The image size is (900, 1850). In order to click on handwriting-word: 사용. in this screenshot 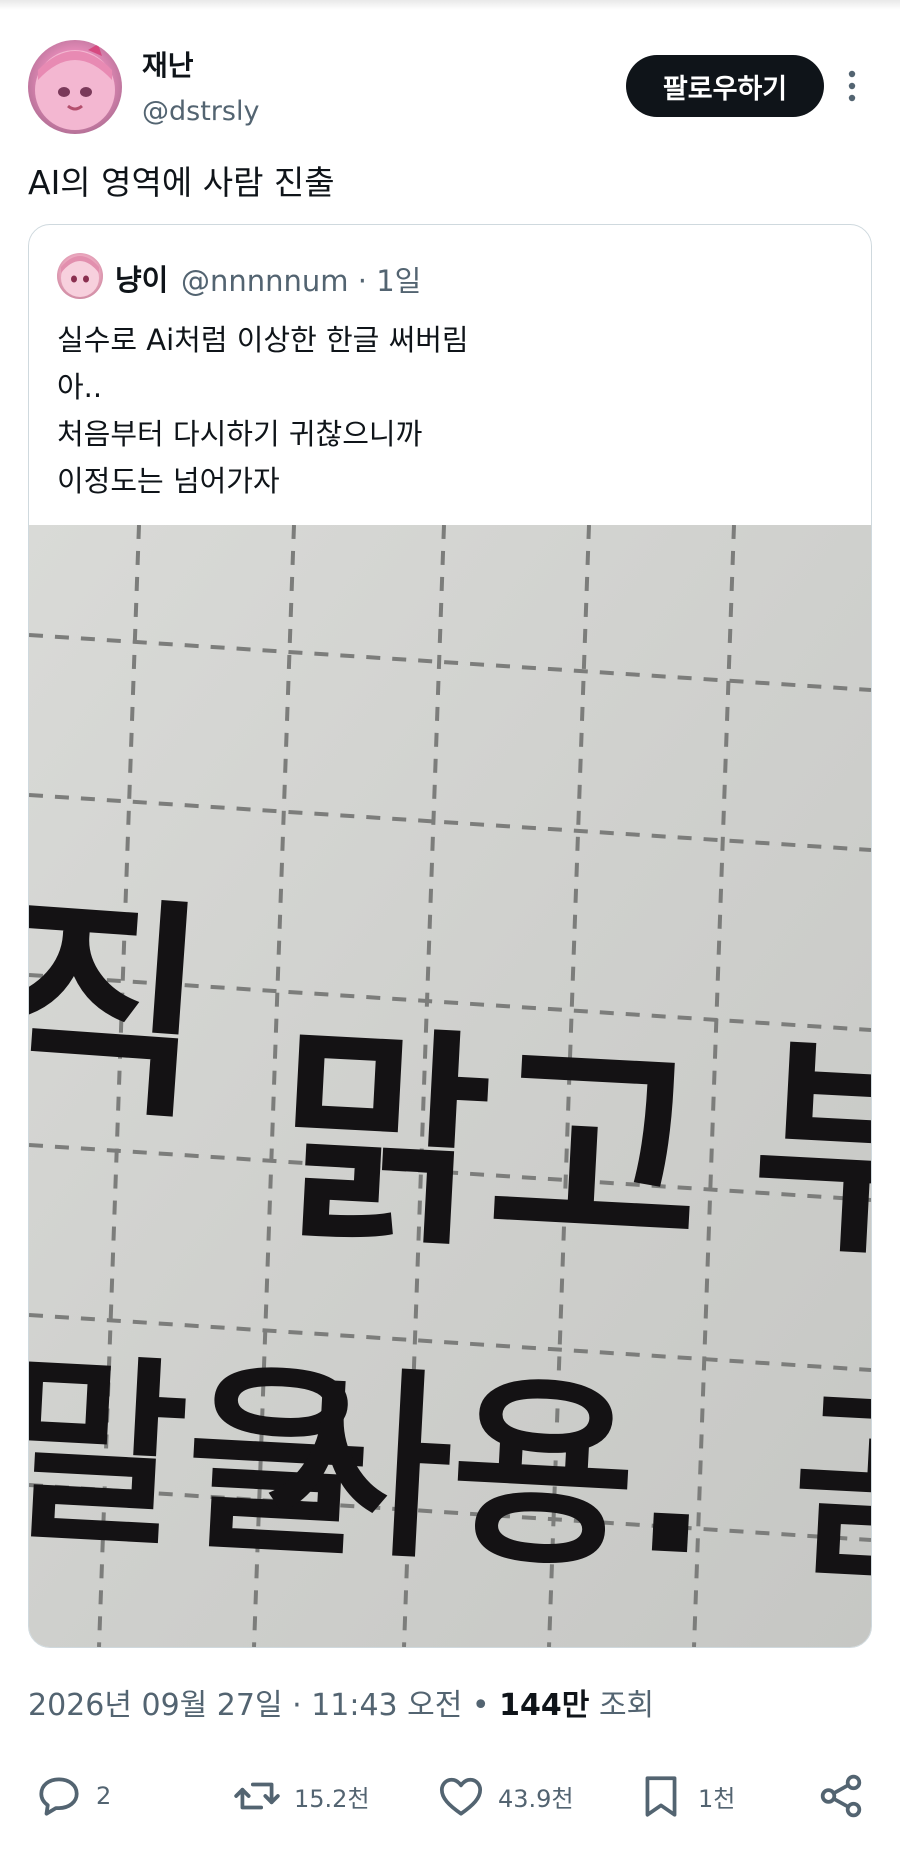, I will do `click(489, 1473)`.